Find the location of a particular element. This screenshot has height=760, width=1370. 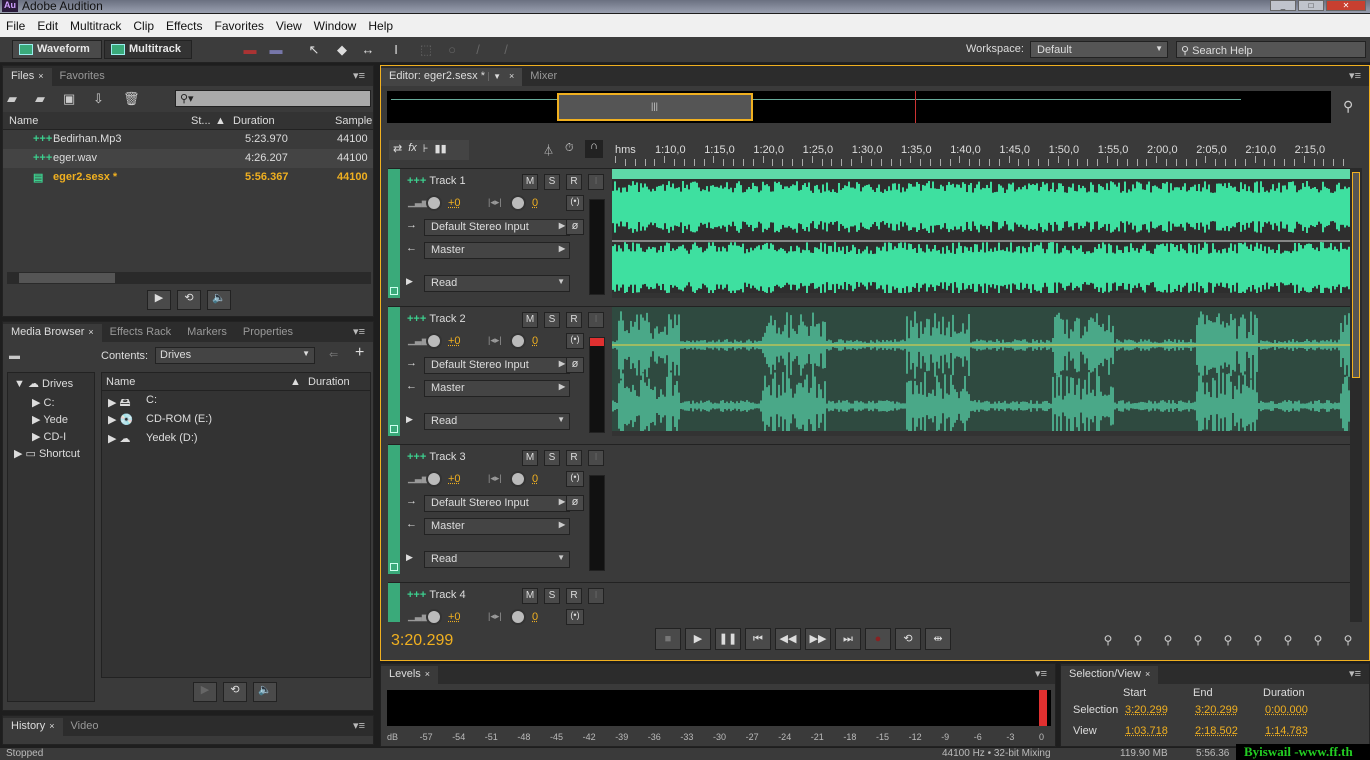

track-checkbox is located at coordinates (394, 291).